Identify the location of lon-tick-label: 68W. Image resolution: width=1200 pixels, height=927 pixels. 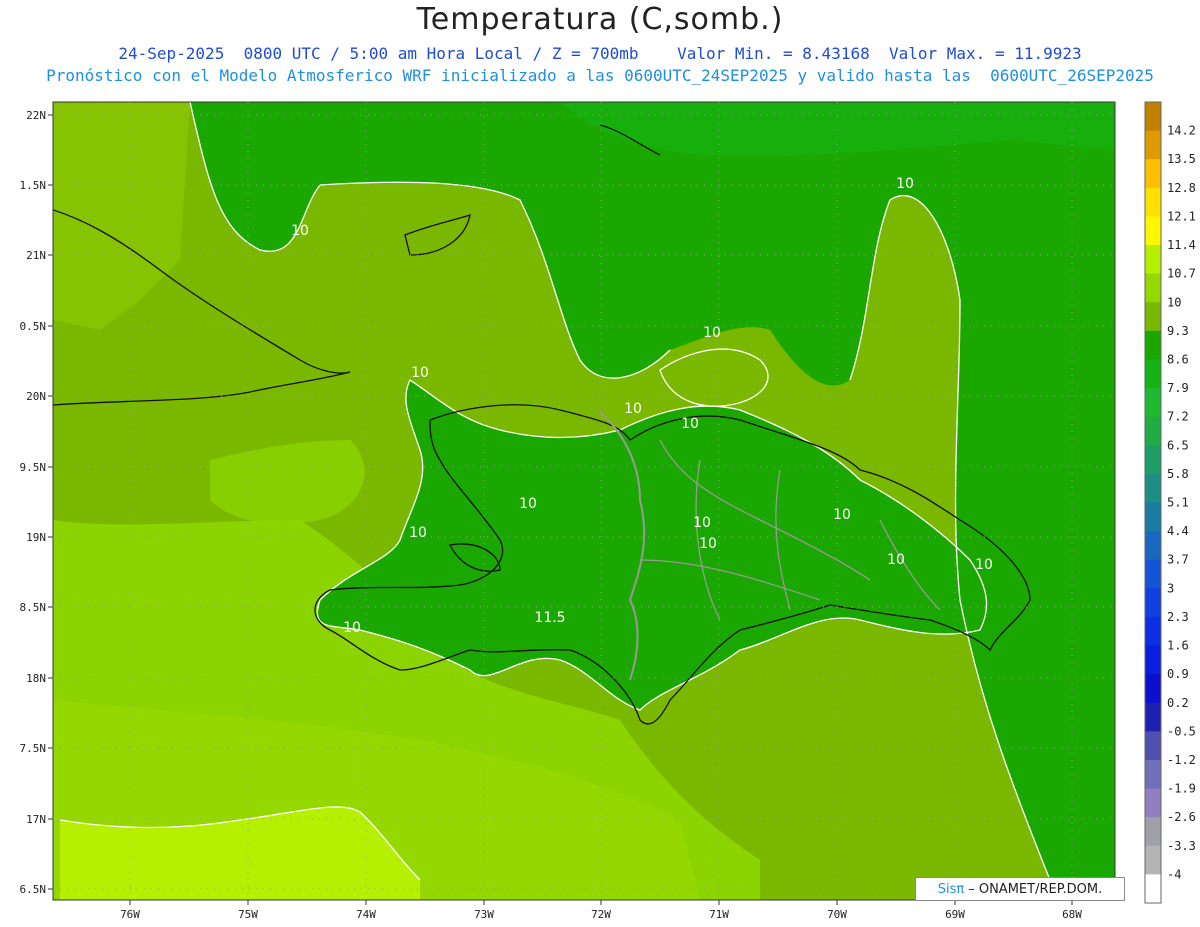
(1072, 914).